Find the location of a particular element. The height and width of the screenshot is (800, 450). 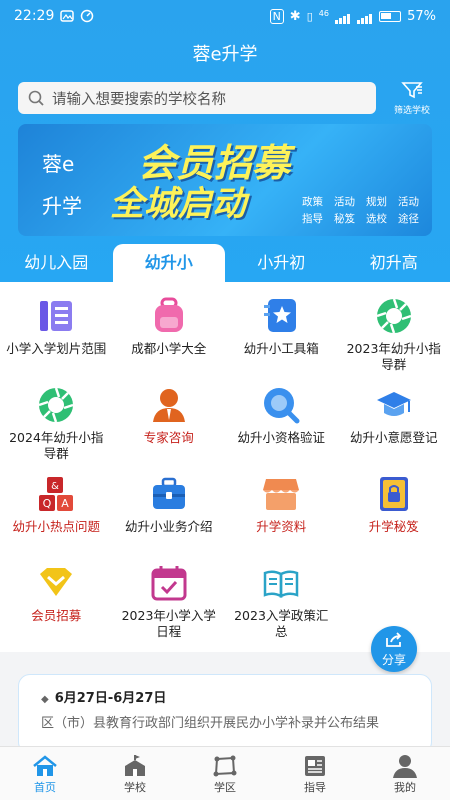

qa-blocks-icon: & Q A is located at coordinates (56, 494).